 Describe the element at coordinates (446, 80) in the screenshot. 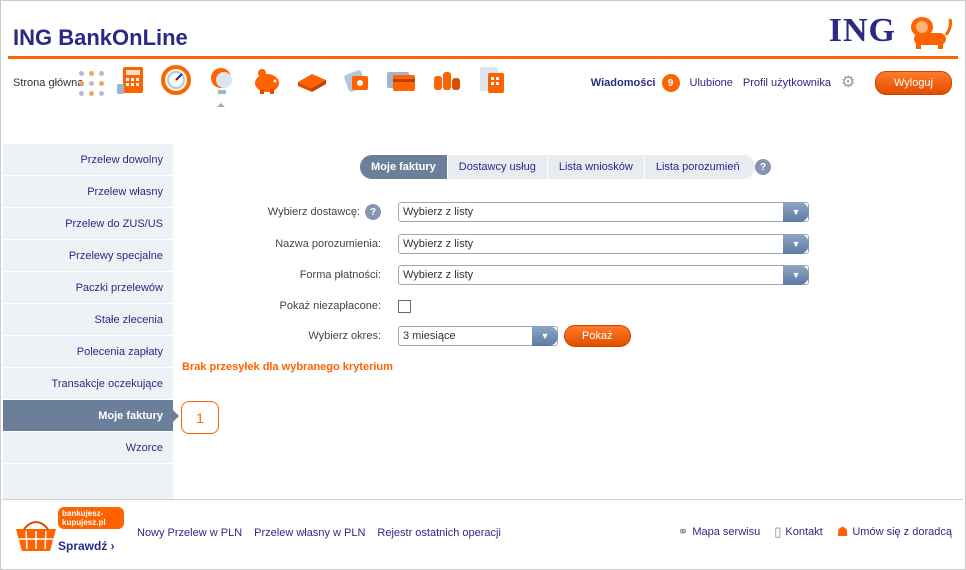

I see `coins-icon` at that location.